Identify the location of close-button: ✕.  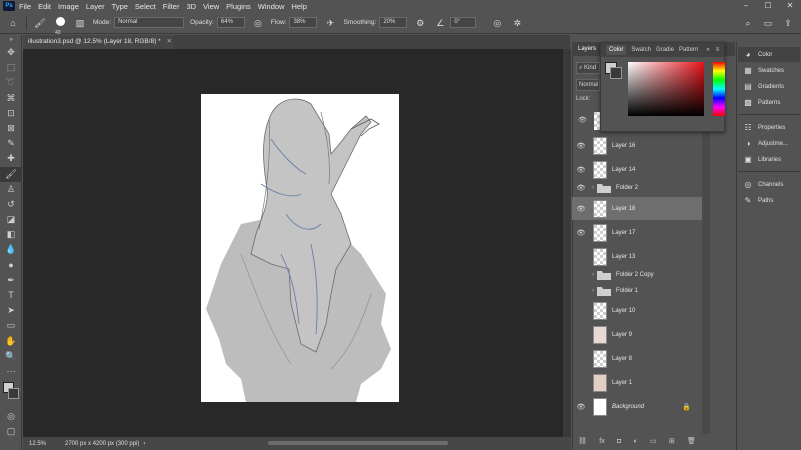
(790, 6).